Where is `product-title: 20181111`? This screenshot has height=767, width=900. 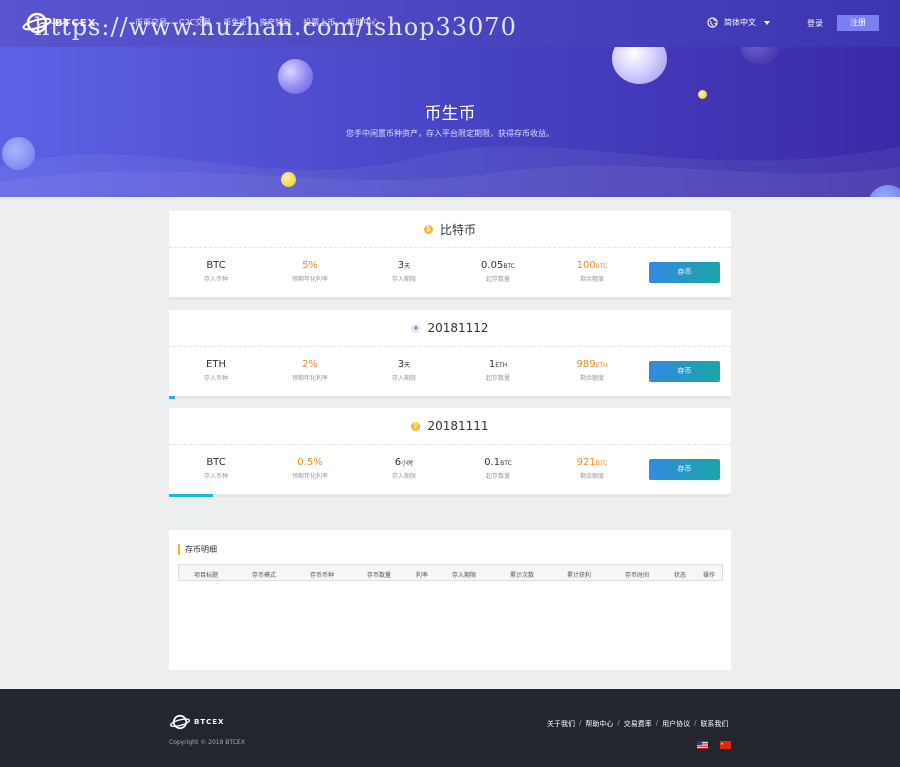 product-title: 20181111 is located at coordinates (458, 426).